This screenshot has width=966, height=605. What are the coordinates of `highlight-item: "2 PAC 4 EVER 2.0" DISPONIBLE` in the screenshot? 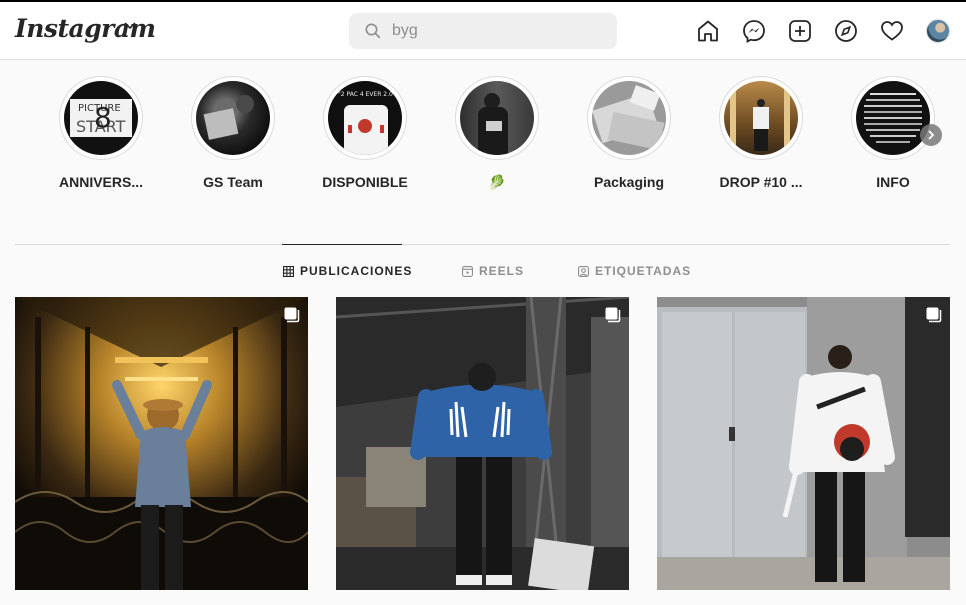 It's located at (365, 133).